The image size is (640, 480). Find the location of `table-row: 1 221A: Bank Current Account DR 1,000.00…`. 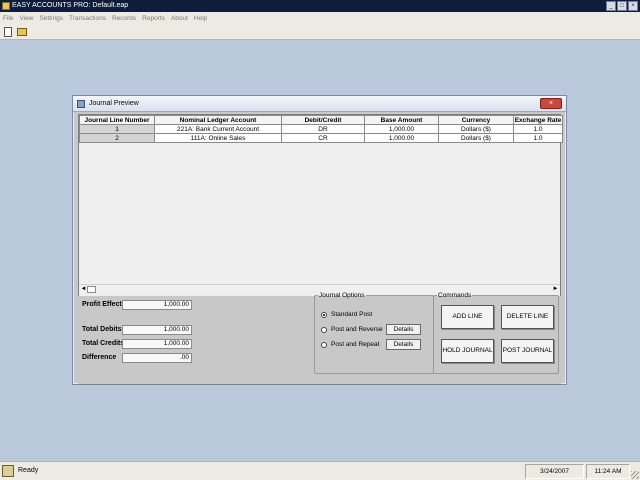

table-row: 1 221A: Bank Current Account DR 1,000.00… is located at coordinates (321, 129).